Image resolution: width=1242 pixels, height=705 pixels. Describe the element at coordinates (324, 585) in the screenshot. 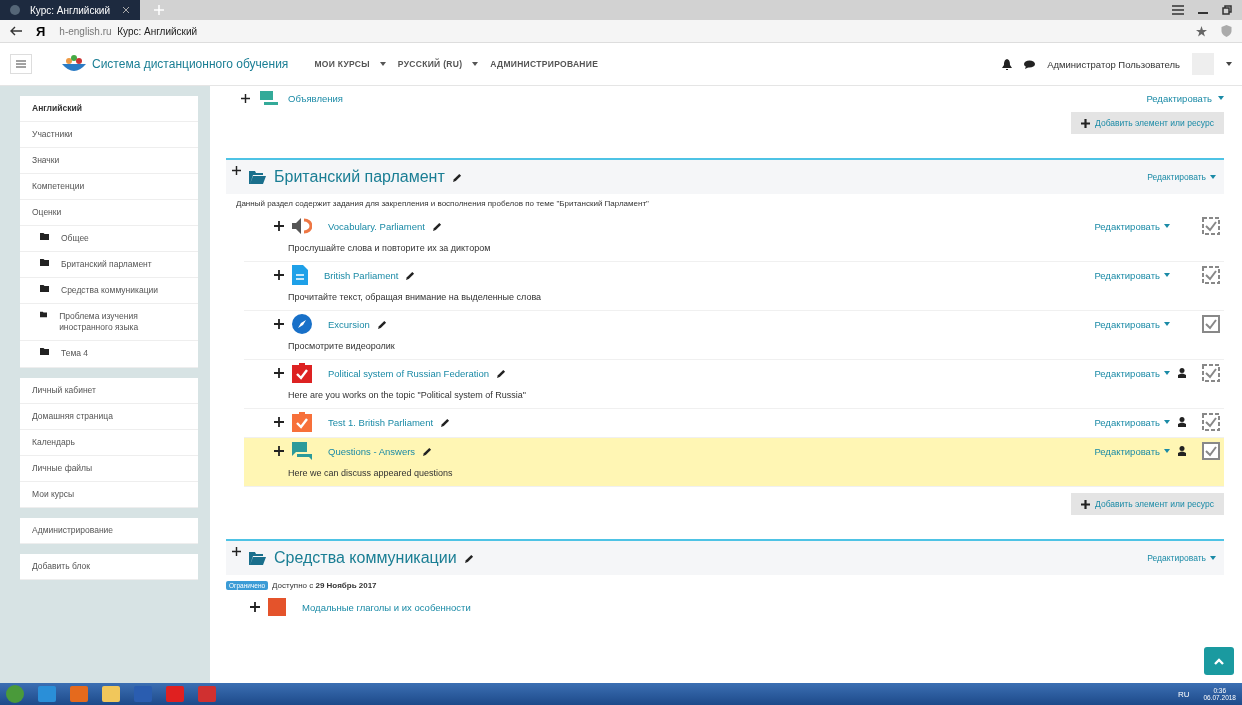

I see `availability-text: Доступно с 29 Ноябрь 2017` at that location.